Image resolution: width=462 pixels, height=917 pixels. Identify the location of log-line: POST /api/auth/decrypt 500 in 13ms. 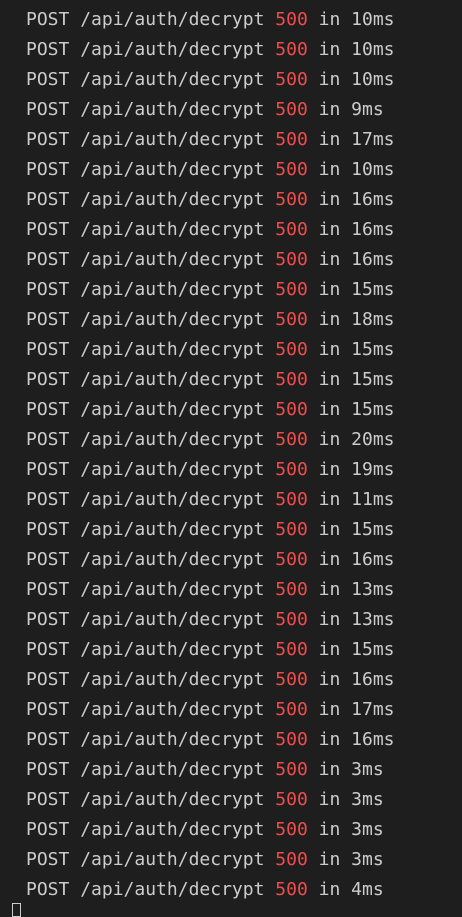
(231, 590).